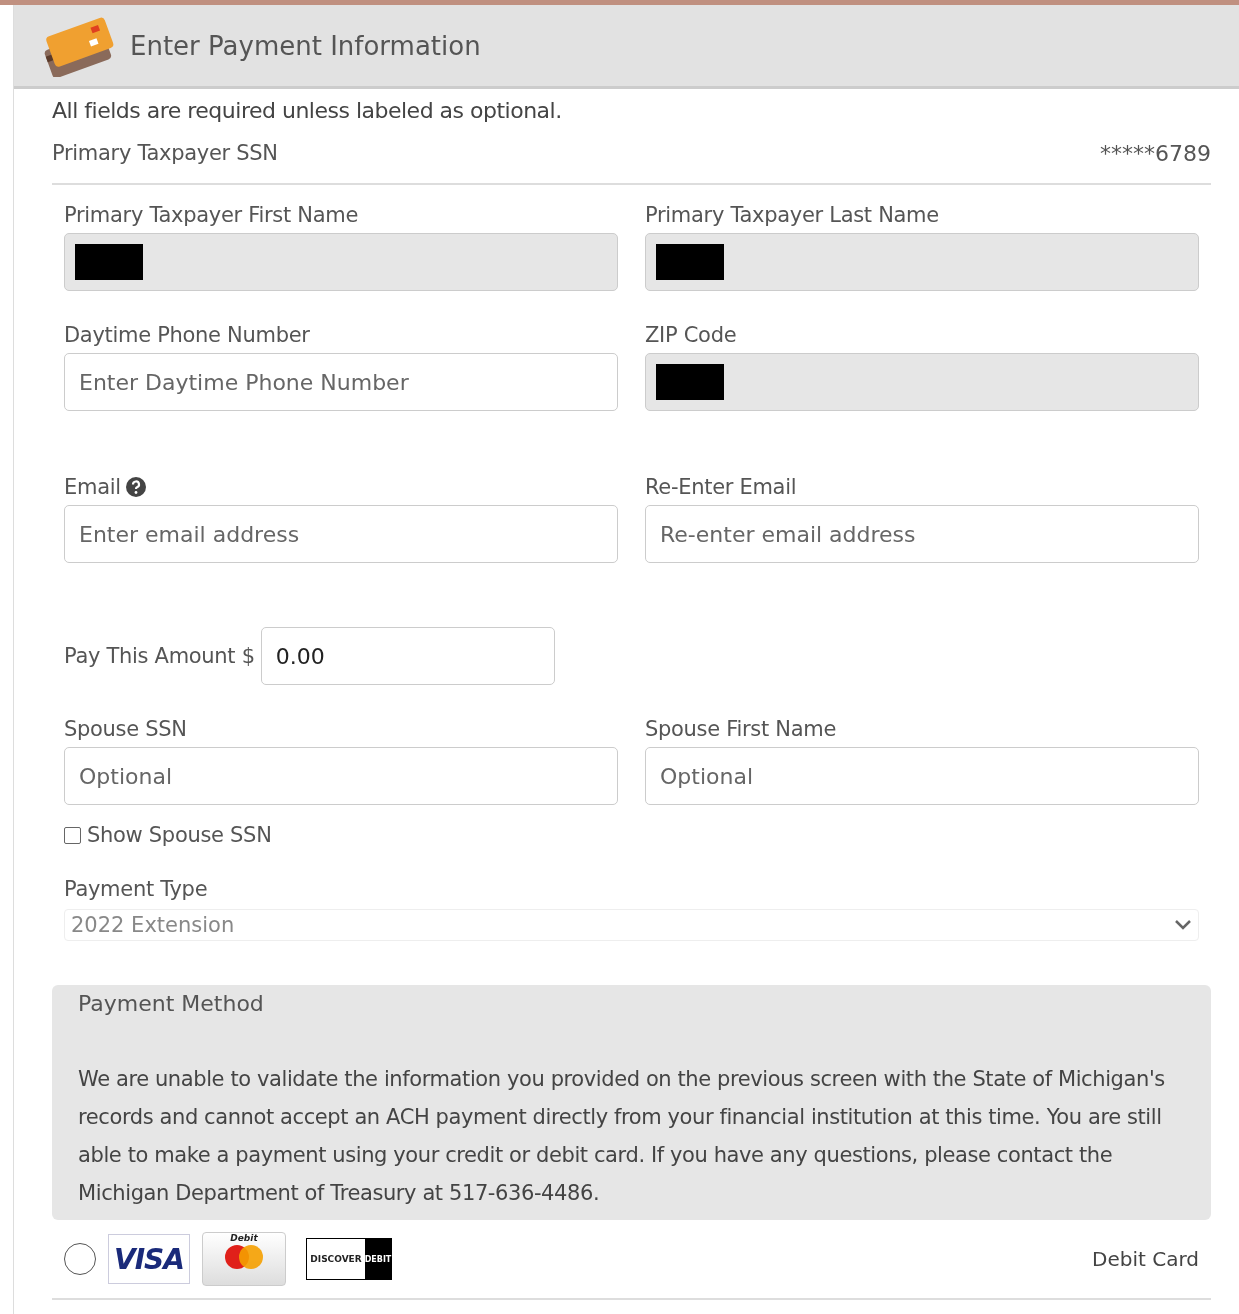 The image size is (1239, 1314). I want to click on debit-card-logo: Debit, so click(244, 1259).